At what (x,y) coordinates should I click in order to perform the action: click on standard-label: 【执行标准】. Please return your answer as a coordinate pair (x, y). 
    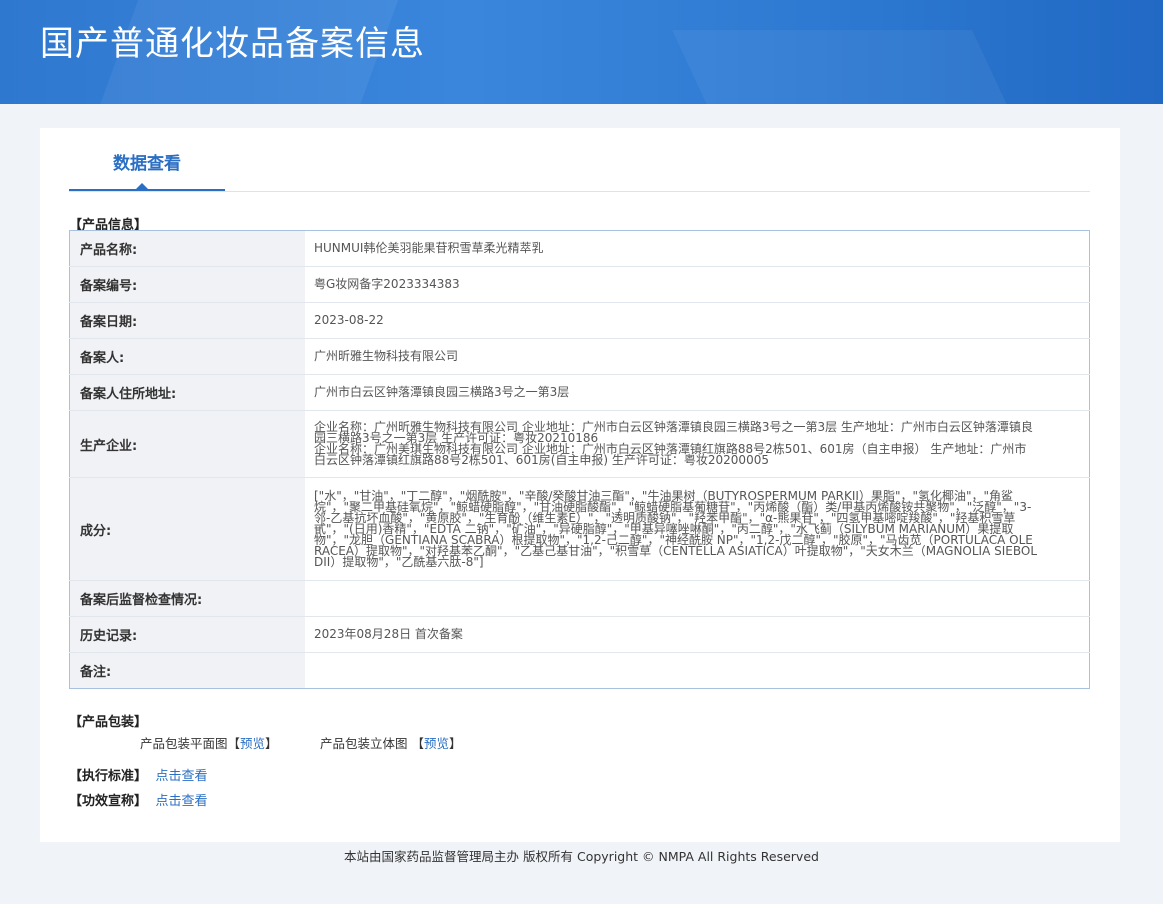
    Looking at the image, I should click on (108, 776).